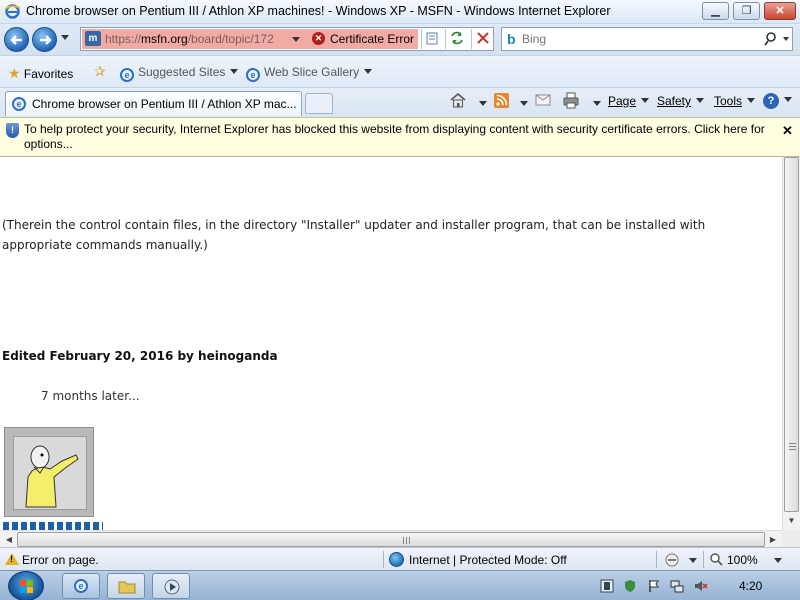  What do you see at coordinates (672, 561) in the screenshot?
I see `popup-blocker-button` at bounding box center [672, 561].